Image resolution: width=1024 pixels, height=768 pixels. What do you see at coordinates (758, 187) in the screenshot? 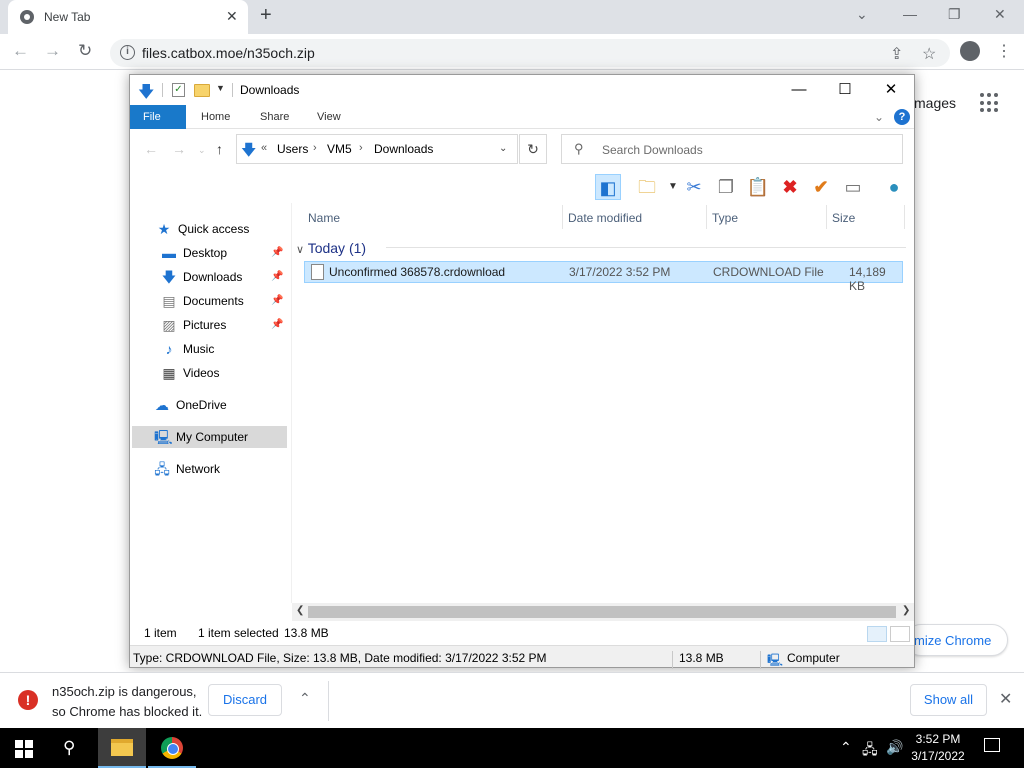
I see `paste-icon: 📋` at bounding box center [758, 187].